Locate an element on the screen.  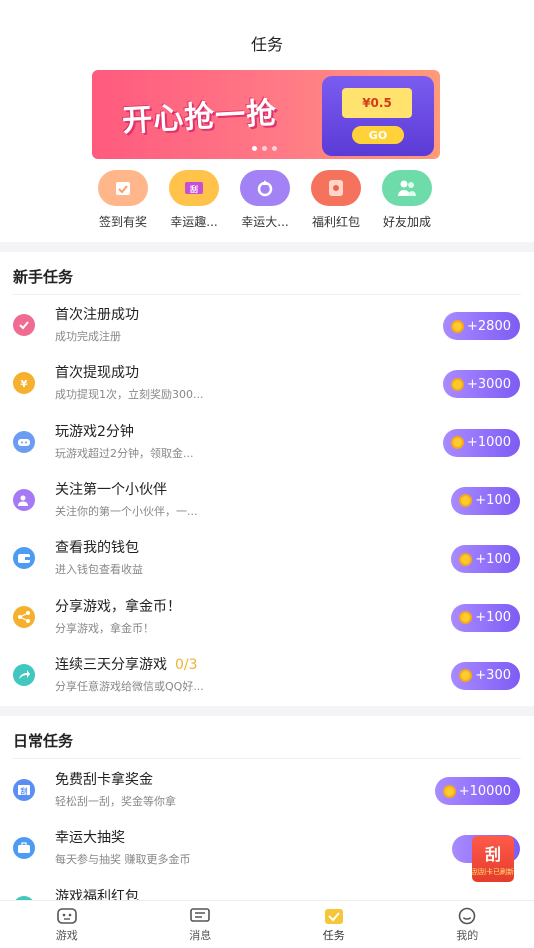
task-name: 幸运大抽奖 is located at coordinates (90, 837).